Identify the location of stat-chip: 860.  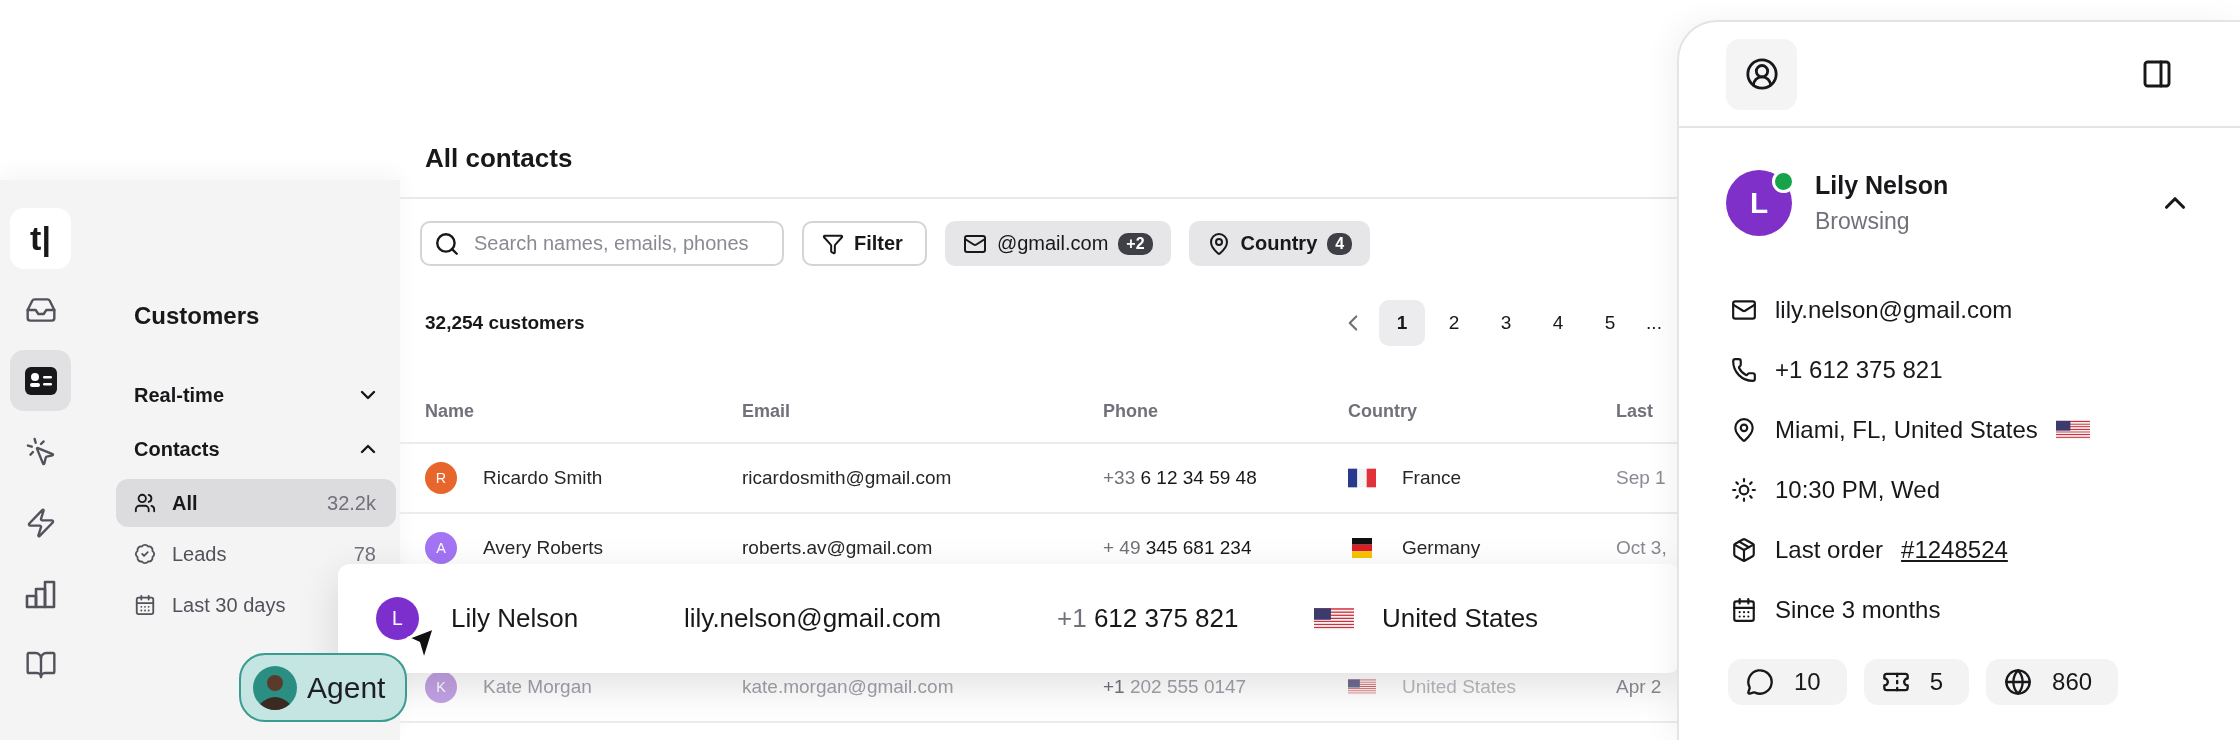
(2052, 682).